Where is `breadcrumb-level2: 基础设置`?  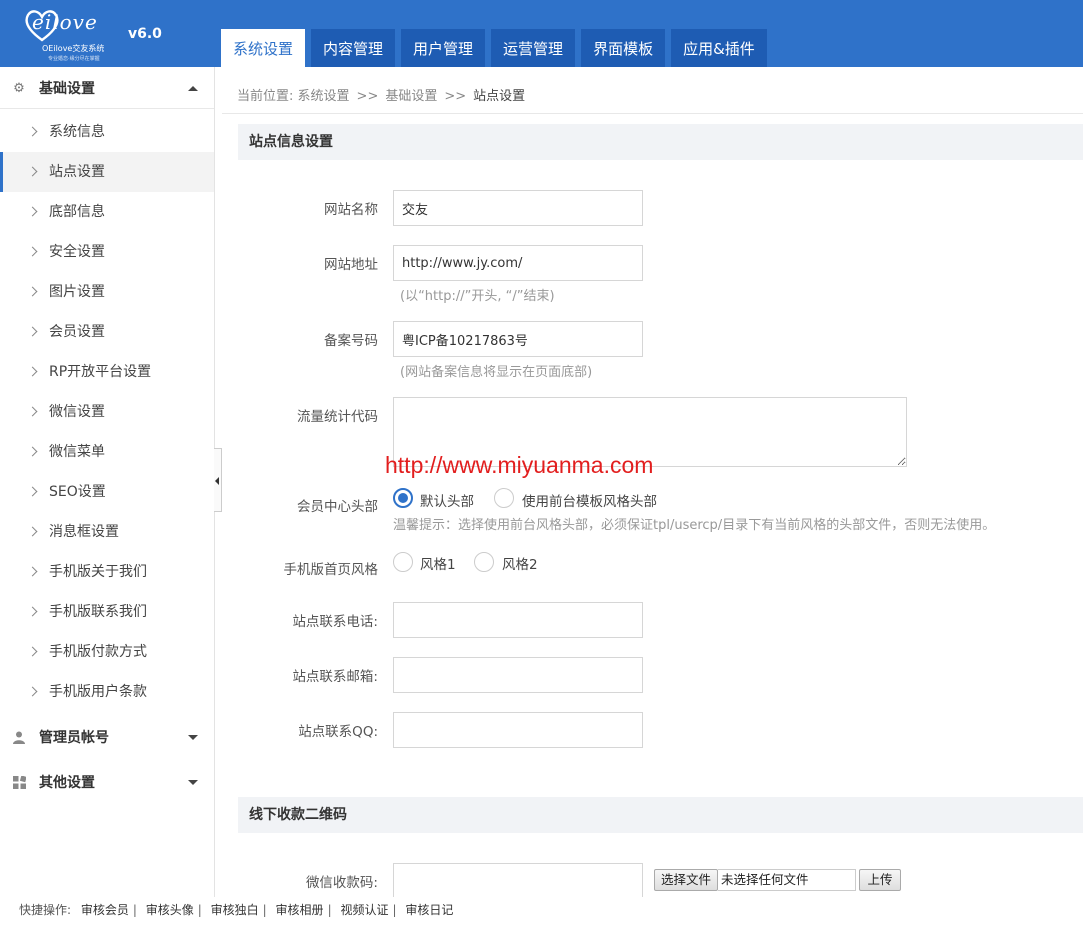 breadcrumb-level2: 基础设置 is located at coordinates (411, 96).